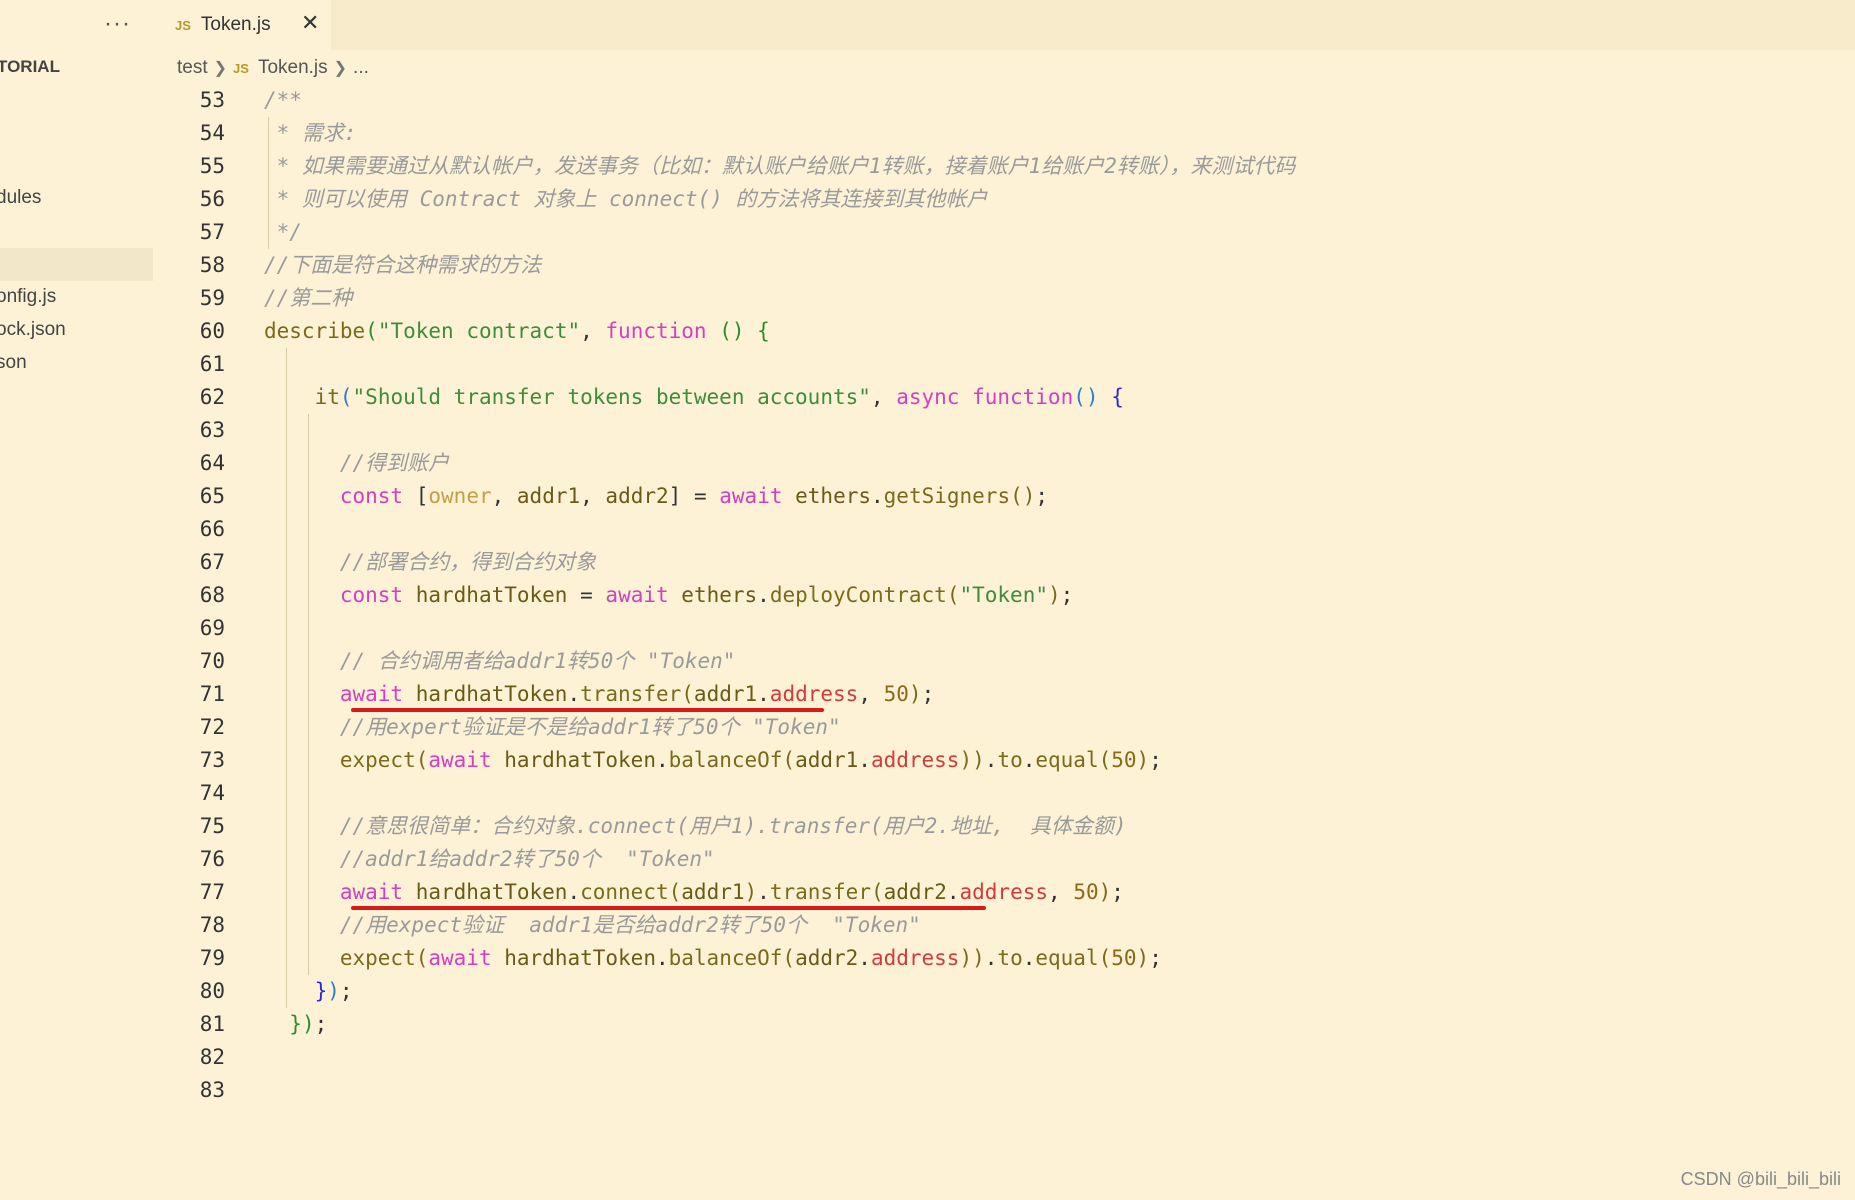 Image resolution: width=1855 pixels, height=1200 pixels. I want to click on explorer-item-lock-json: ock.json, so click(33, 330).